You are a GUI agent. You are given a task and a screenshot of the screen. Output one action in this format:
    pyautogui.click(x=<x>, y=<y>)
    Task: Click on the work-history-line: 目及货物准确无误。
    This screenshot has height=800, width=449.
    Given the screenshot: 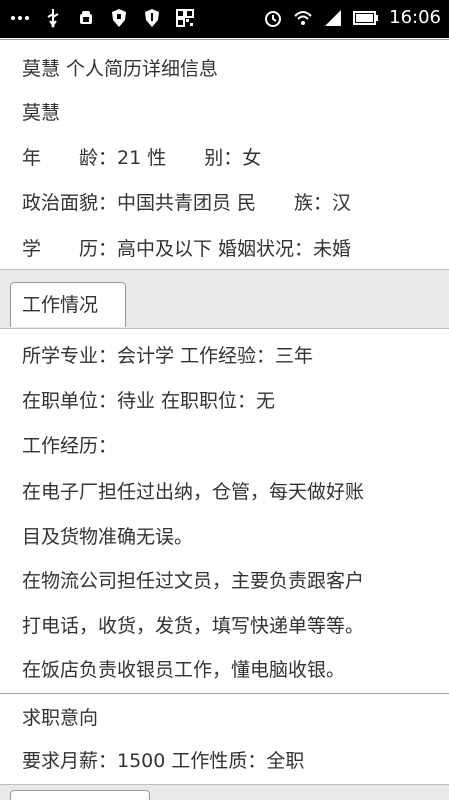 What is the action you would take?
    pyautogui.click(x=108, y=537)
    